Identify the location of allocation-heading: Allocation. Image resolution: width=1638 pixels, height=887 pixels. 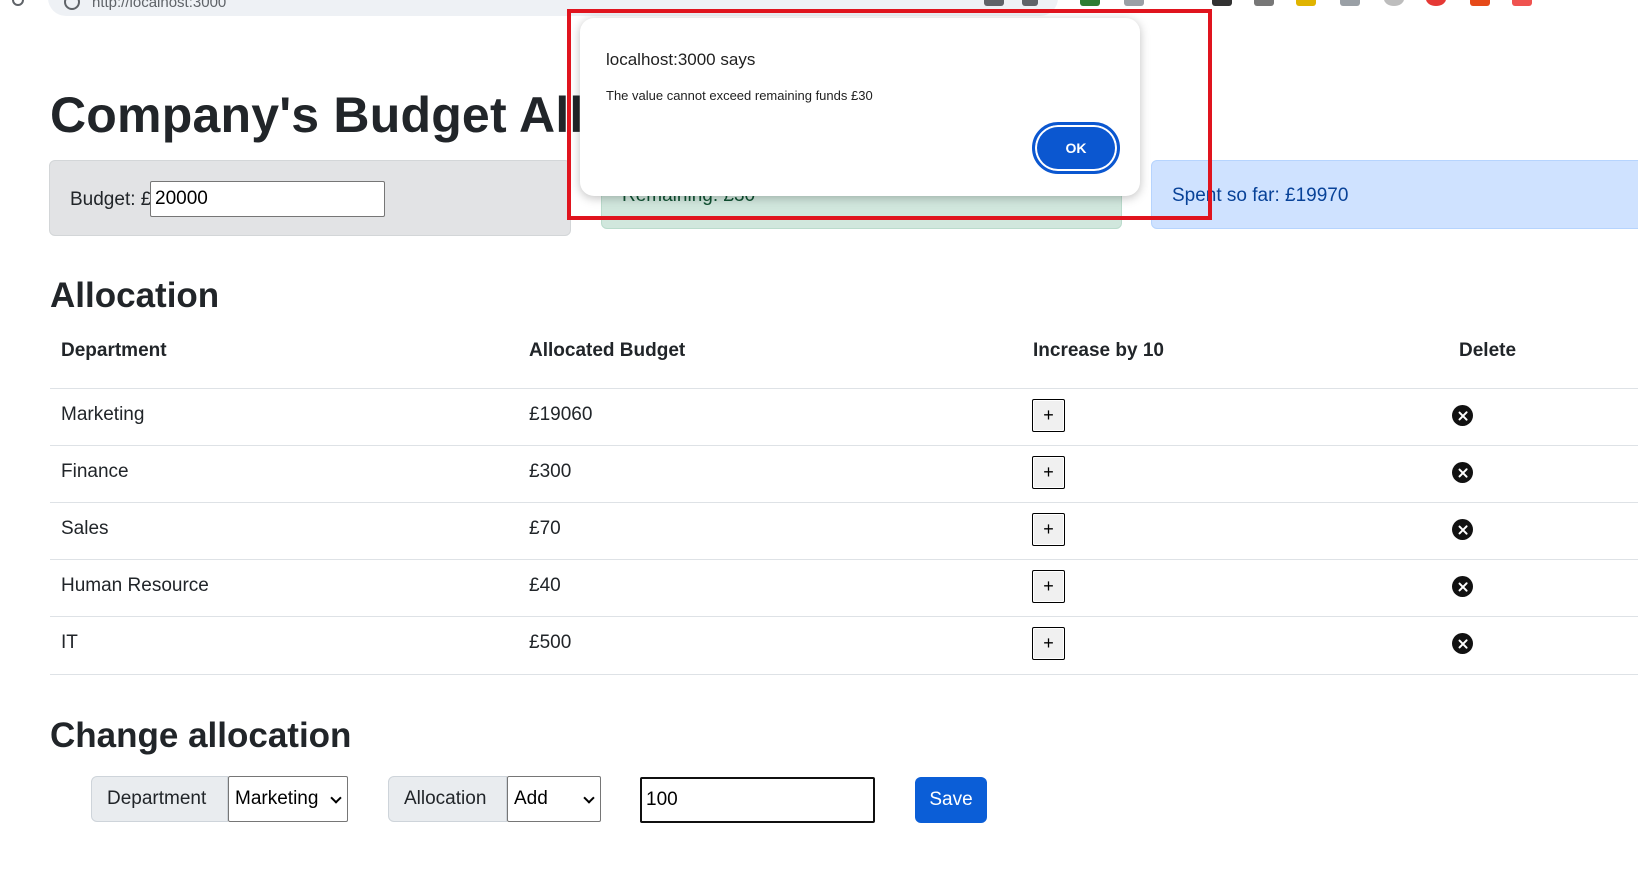
(135, 295).